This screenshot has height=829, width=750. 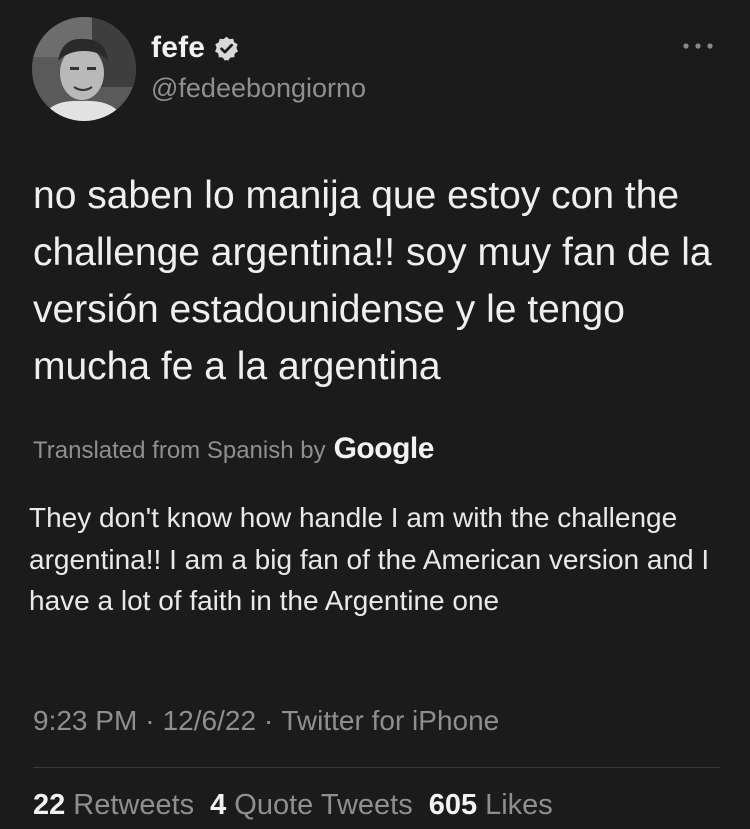 What do you see at coordinates (178, 48) in the screenshot?
I see `display-name: fefe` at bounding box center [178, 48].